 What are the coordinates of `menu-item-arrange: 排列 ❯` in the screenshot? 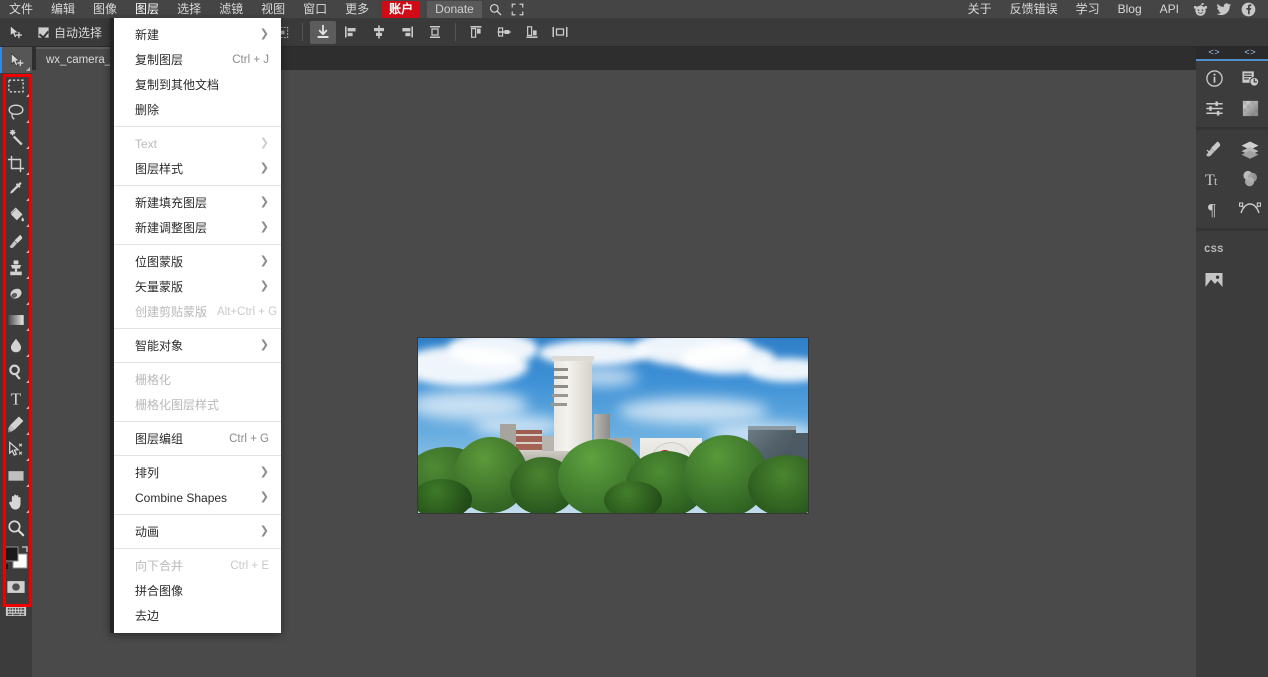 It's located at (197, 472).